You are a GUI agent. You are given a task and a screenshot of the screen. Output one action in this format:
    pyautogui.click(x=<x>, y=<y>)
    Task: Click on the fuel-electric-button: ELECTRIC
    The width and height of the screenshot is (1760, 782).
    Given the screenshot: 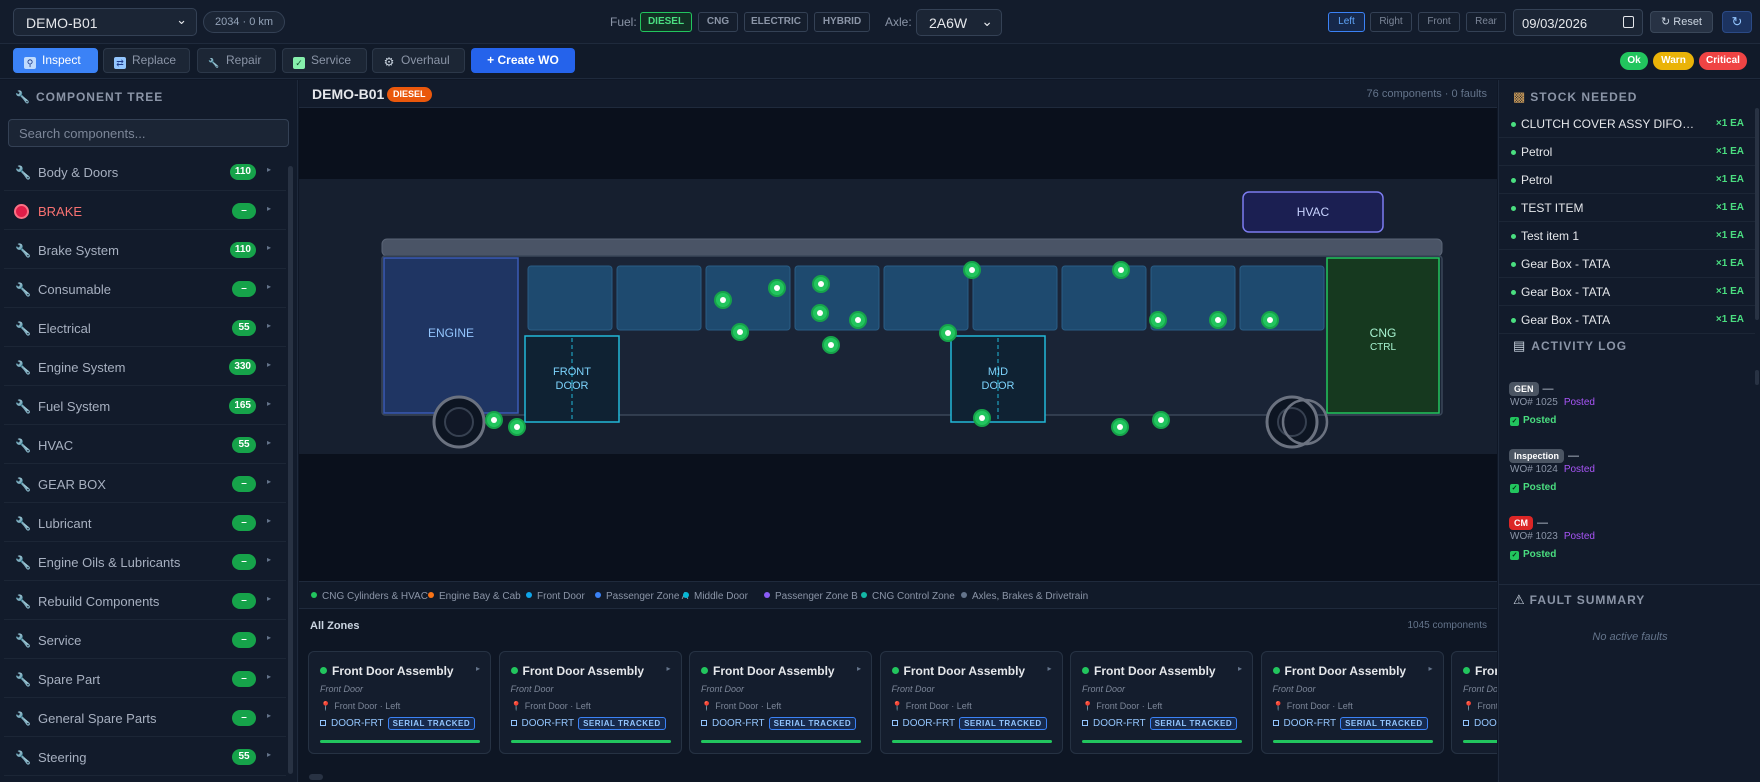 What is the action you would take?
    pyautogui.click(x=776, y=22)
    